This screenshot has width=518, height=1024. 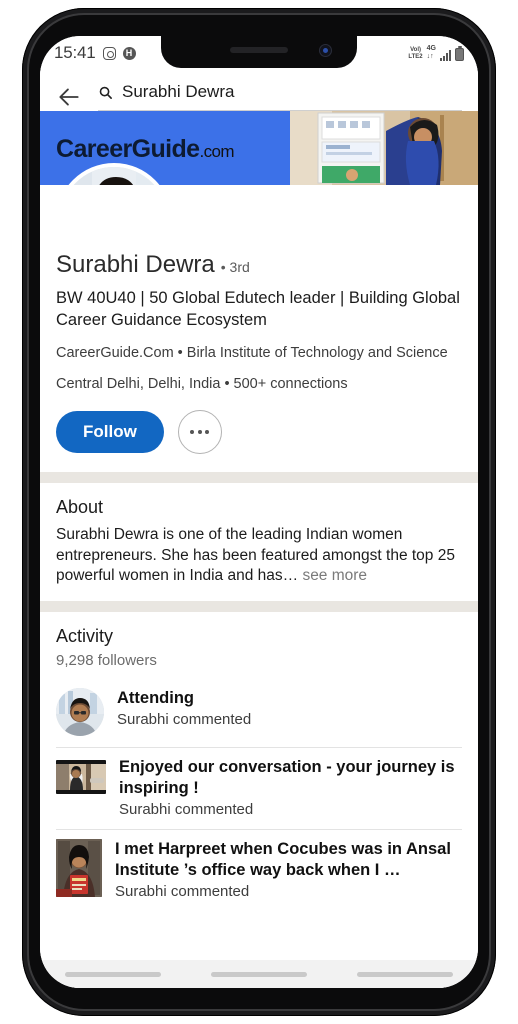 I want to click on avatar-image, so click(x=114, y=176).